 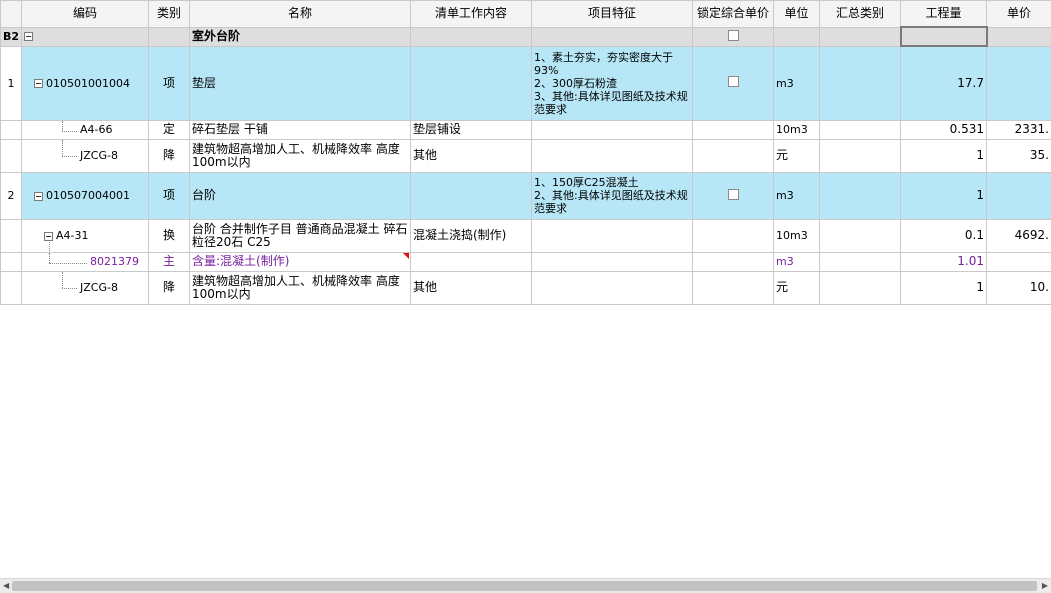 What do you see at coordinates (612, 14) in the screenshot?
I see `col-header-features: 项目特征` at bounding box center [612, 14].